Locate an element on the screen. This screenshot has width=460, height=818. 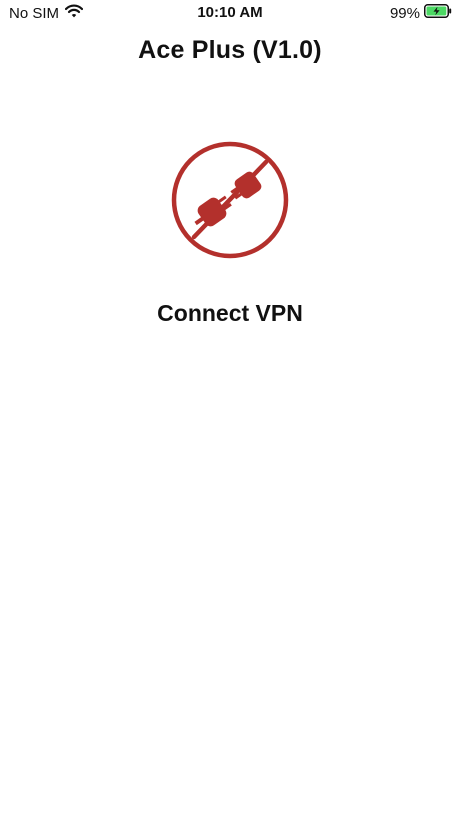
battery-group: 99% is located at coordinates (421, 13).